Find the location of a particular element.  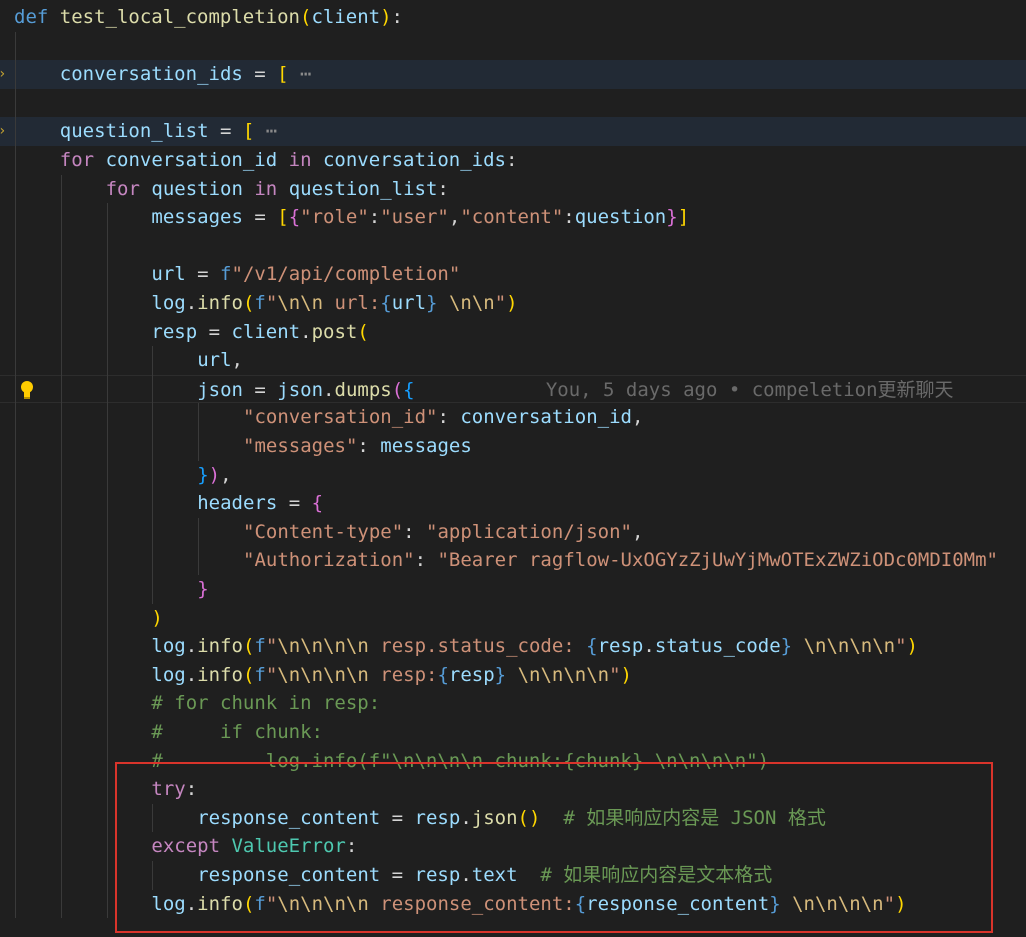

code-text: url = f"/v1/api/completion" is located at coordinates (305, 274).